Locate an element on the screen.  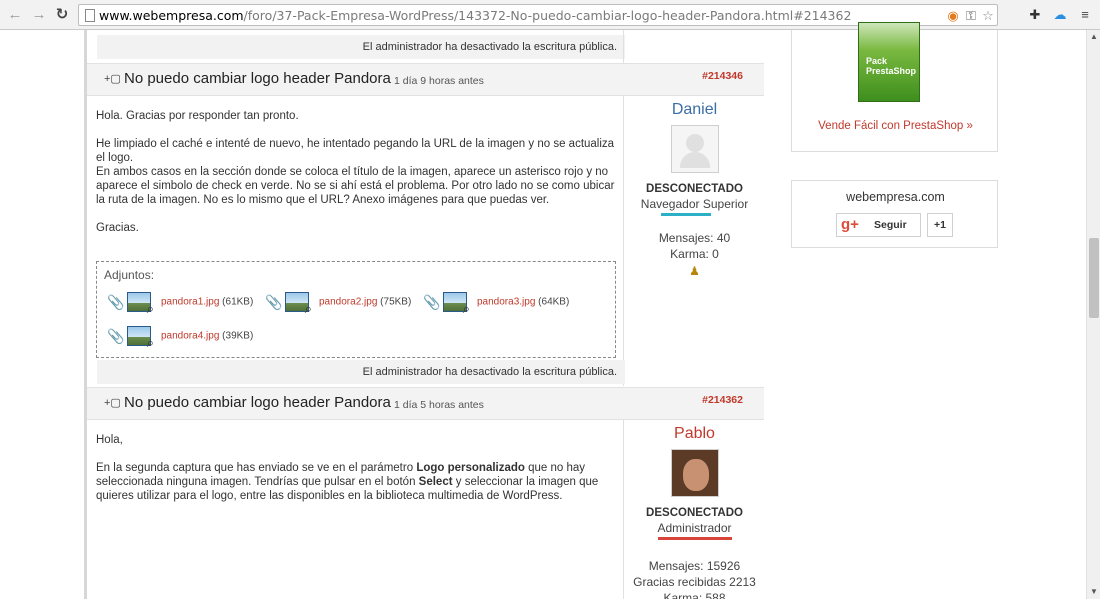
post-permalink: #214362 is located at coordinates (722, 400).